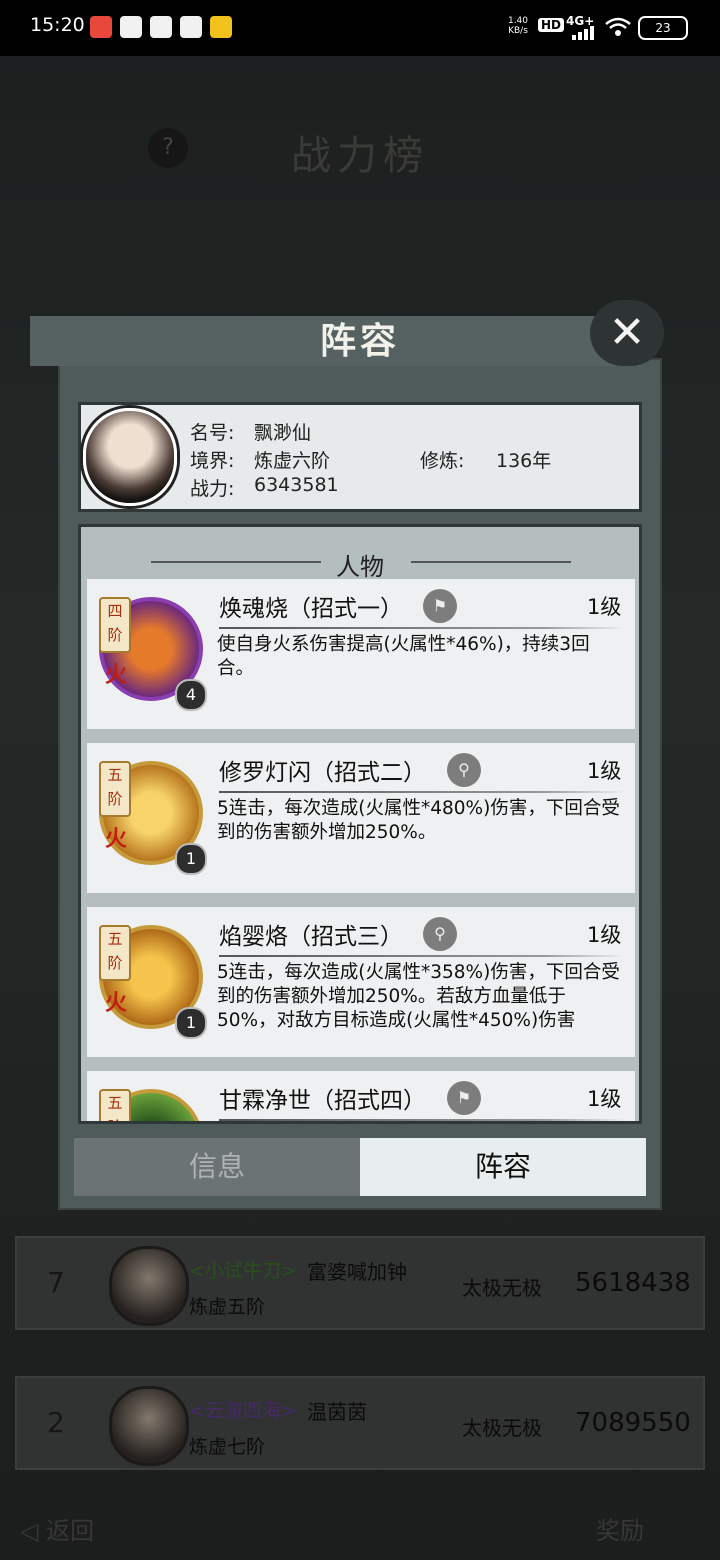 This screenshot has width=720, height=1560. I want to click on player-power: 6343581, so click(296, 485).